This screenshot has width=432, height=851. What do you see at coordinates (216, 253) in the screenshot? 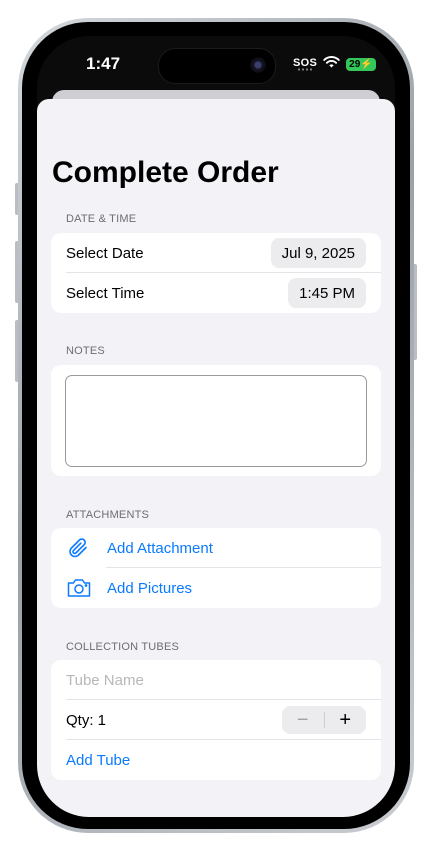
I see `select-date-row: Select Date Jul 9, 2025` at bounding box center [216, 253].